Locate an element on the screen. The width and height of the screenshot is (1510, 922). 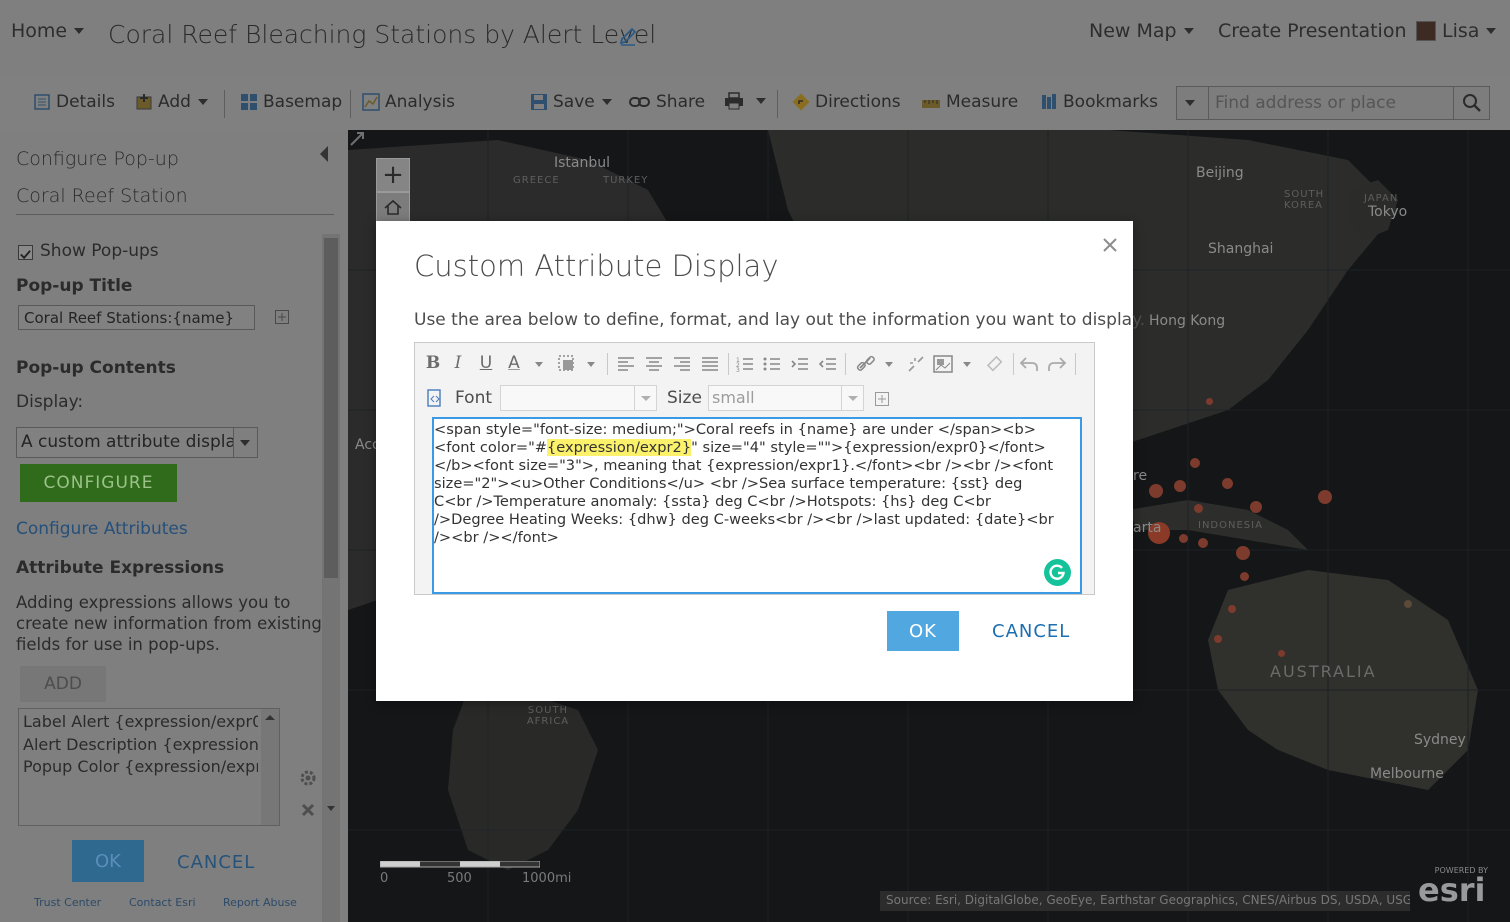
align-right-icon is located at coordinates (682, 364).